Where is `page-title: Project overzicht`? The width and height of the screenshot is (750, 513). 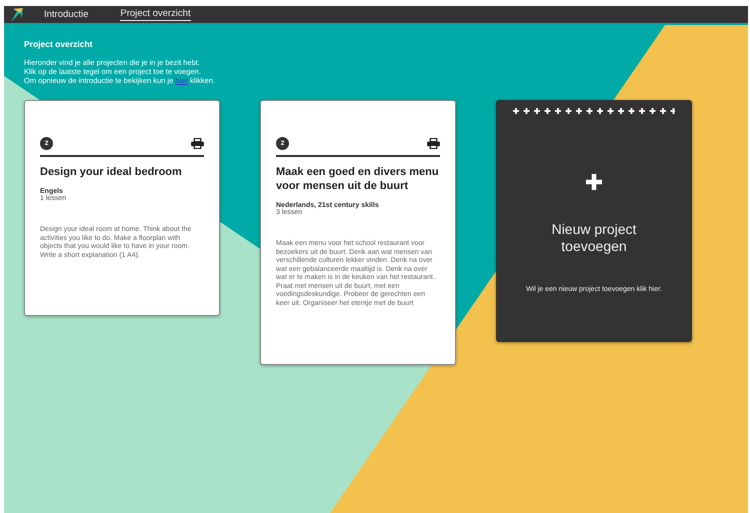
page-title: Project overzicht is located at coordinates (59, 44).